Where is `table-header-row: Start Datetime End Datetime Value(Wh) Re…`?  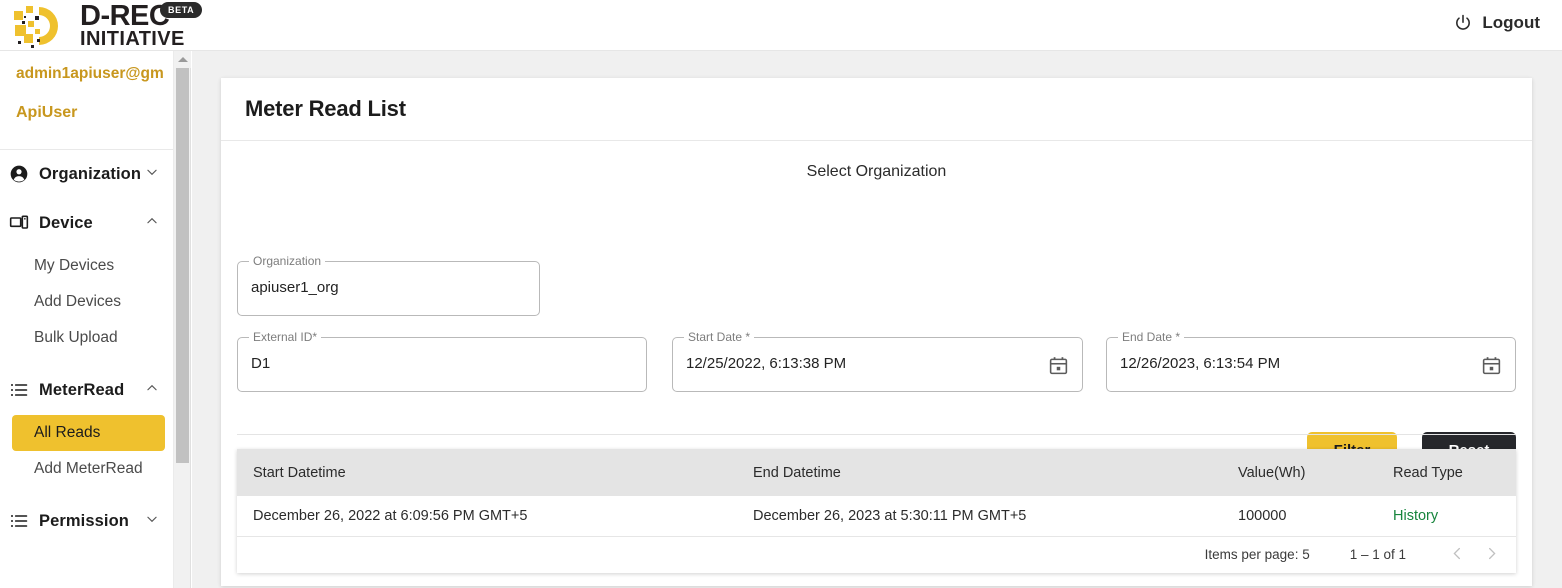 table-header-row: Start Datetime End Datetime Value(Wh) Re… is located at coordinates (876, 472).